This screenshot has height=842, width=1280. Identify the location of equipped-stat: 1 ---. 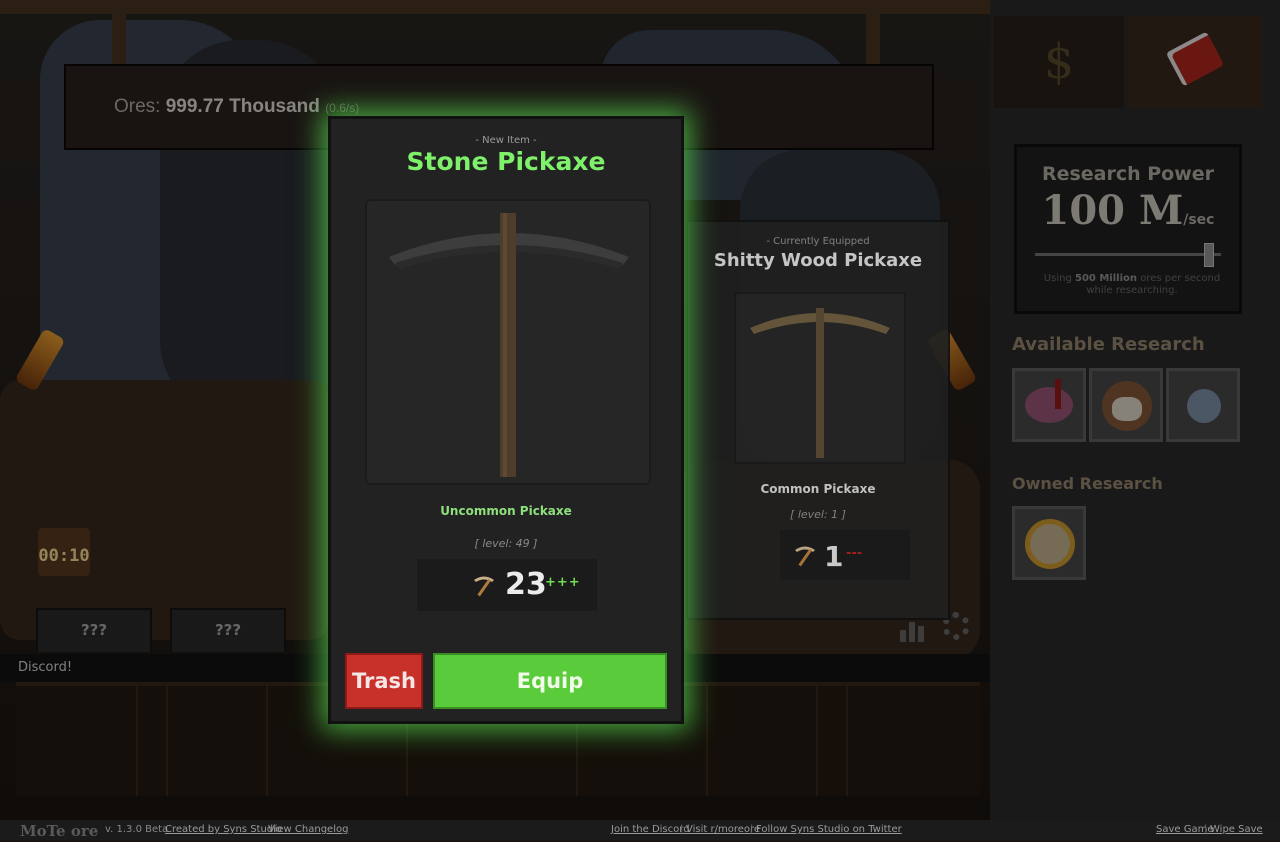
(845, 555).